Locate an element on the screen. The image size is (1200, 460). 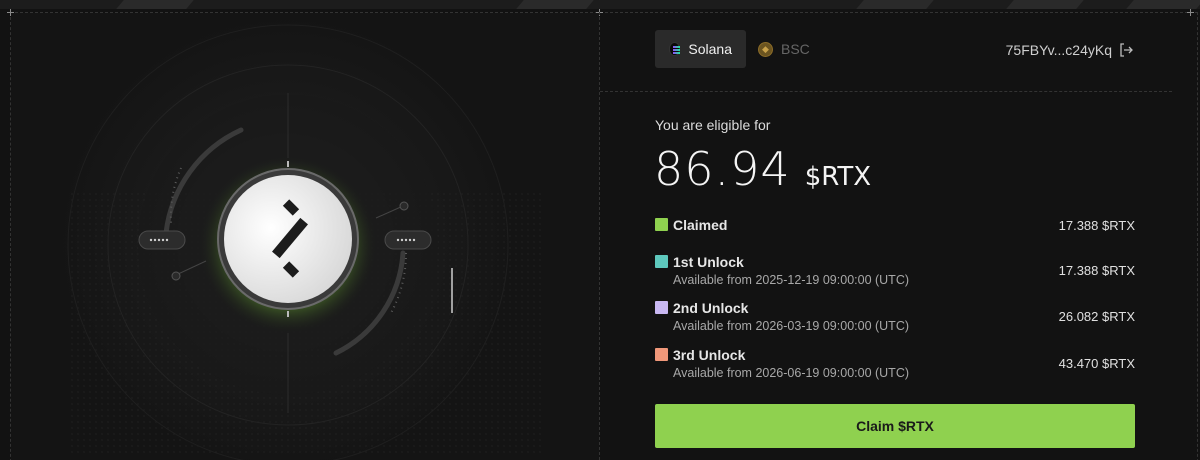
bsc-icon: ◆ is located at coordinates (765, 49).